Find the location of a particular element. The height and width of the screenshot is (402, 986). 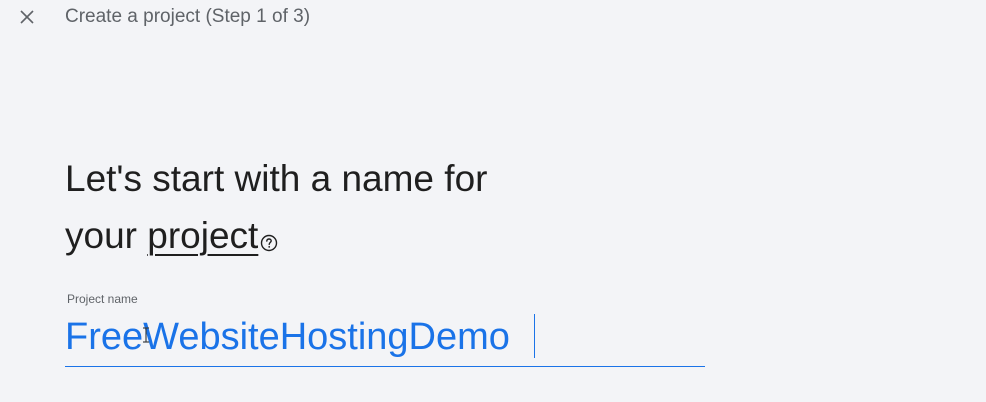

project-help-link: project is located at coordinates (202, 235).